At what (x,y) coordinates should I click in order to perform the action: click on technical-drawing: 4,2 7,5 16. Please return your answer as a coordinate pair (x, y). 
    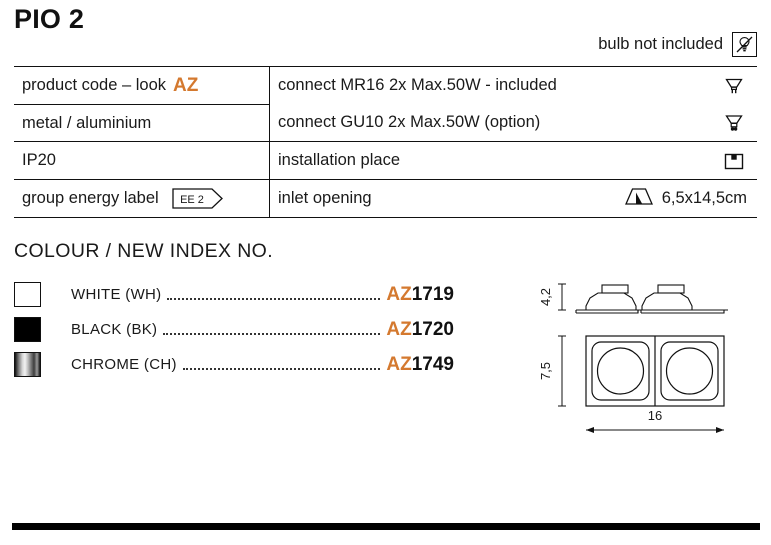
    Looking at the image, I should click on (647, 351).